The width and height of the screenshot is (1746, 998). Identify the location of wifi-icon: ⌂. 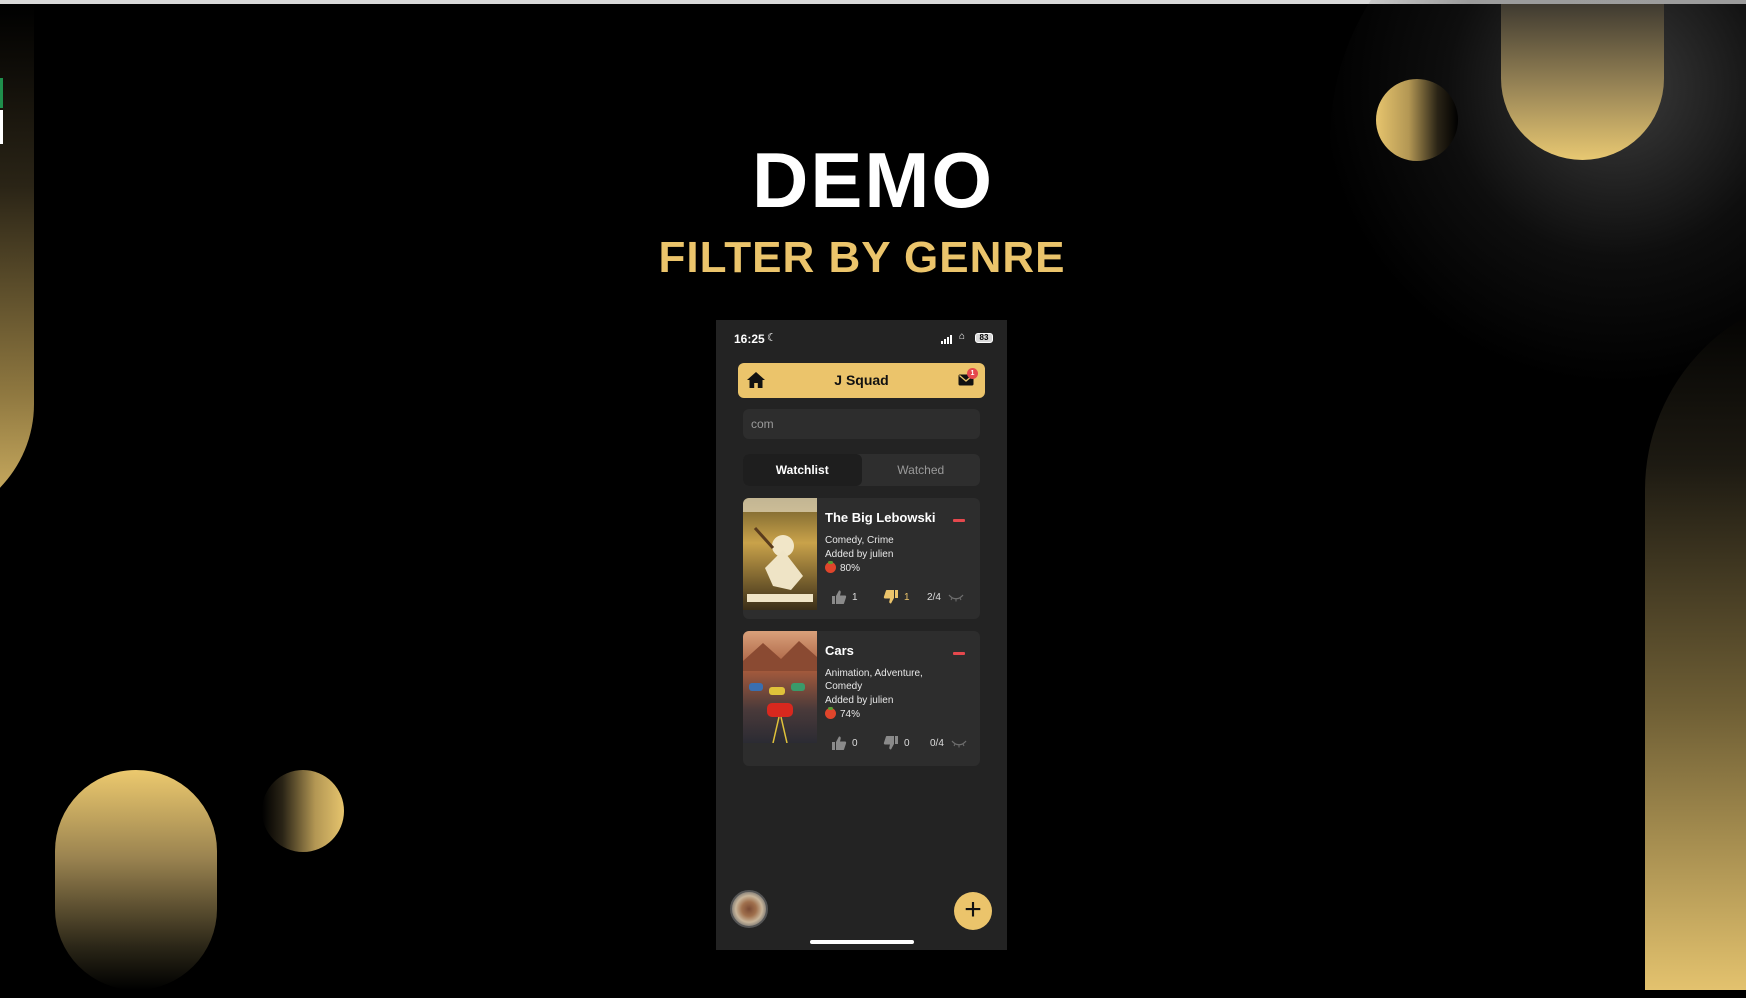
(962, 336).